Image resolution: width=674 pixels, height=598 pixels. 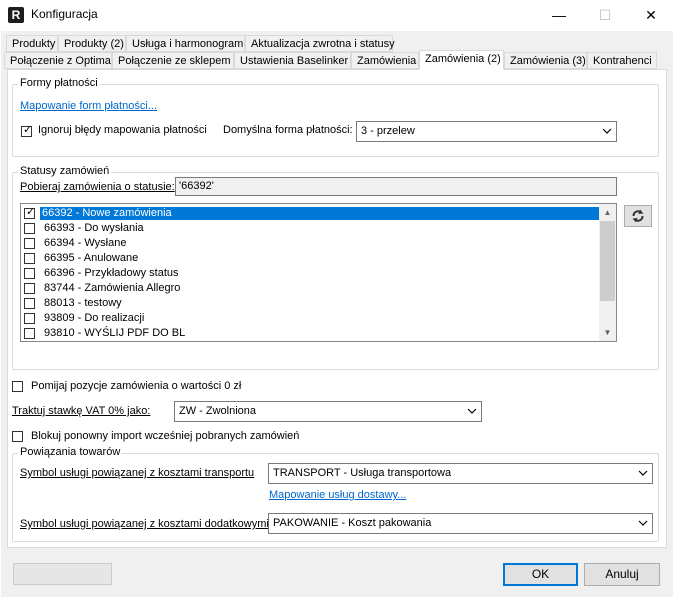 What do you see at coordinates (328, 411) in the screenshot?
I see `vat-select: ZW - Zwolniona` at bounding box center [328, 411].